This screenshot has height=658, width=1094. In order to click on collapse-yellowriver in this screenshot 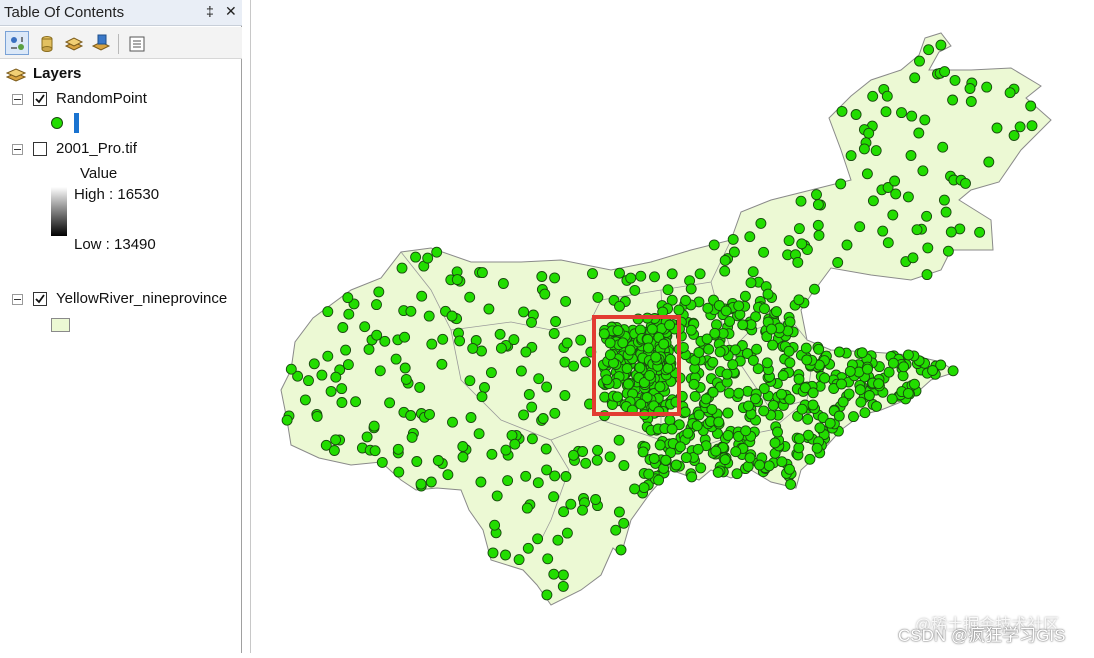, I will do `click(17, 299)`.